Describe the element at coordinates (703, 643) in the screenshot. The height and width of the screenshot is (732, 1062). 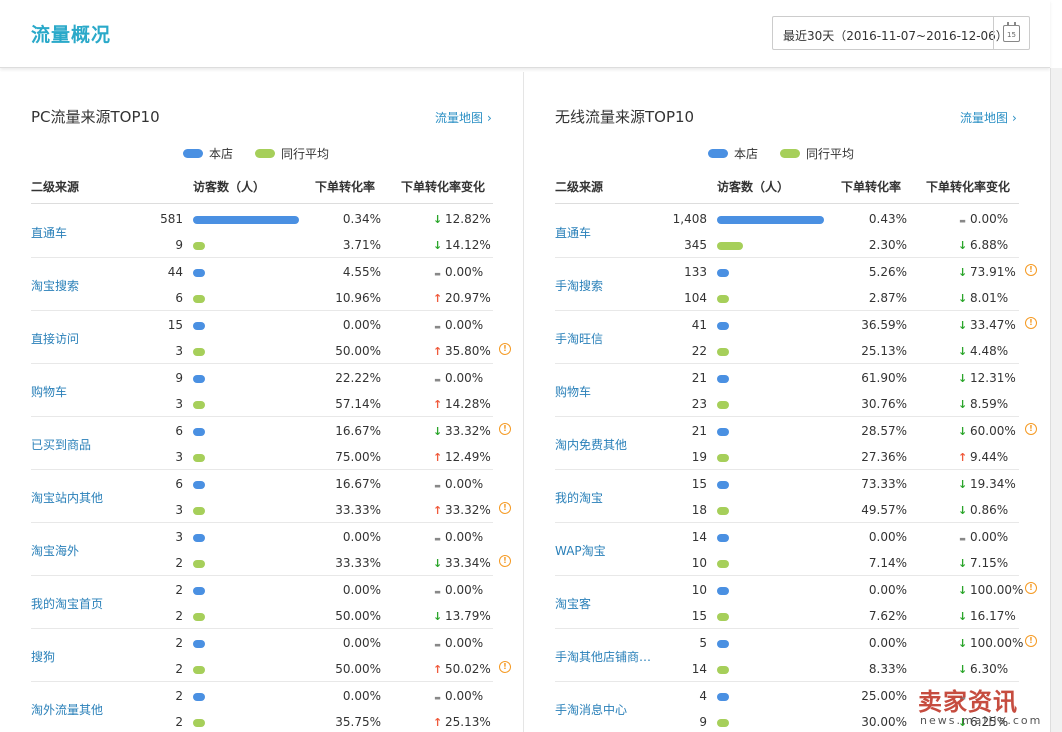
I see `visitor-count: 5` at that location.